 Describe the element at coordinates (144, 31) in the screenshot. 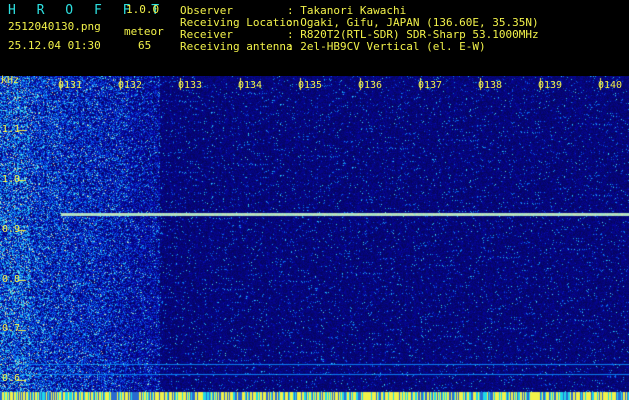

I see `meteor-label: meteor` at that location.